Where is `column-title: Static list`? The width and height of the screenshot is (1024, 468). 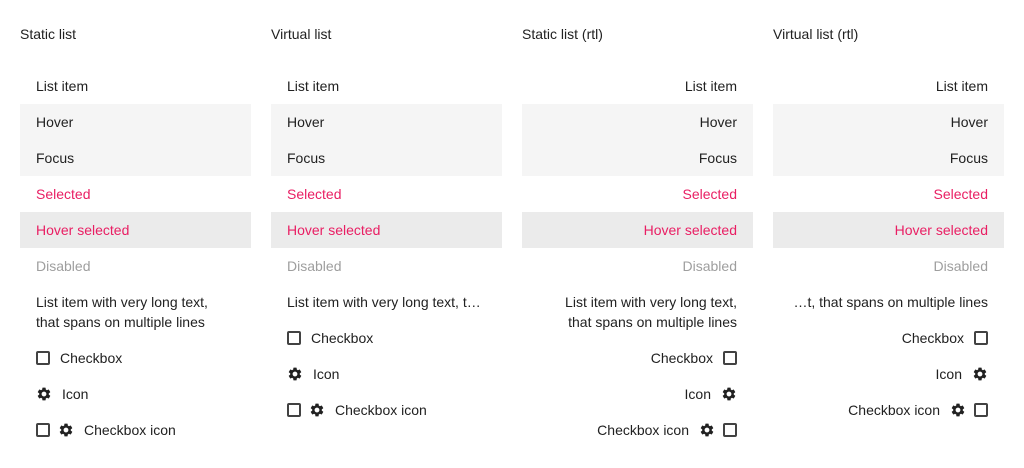 column-title: Static list is located at coordinates (48, 34).